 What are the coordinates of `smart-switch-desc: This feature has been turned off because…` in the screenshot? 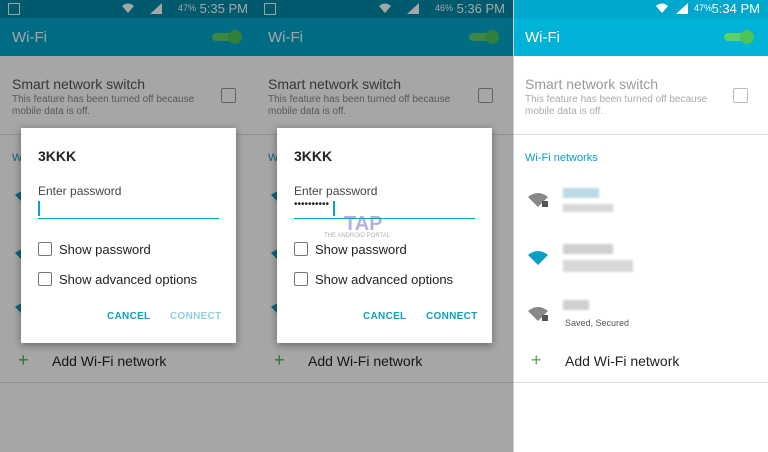 It's located at (616, 105).